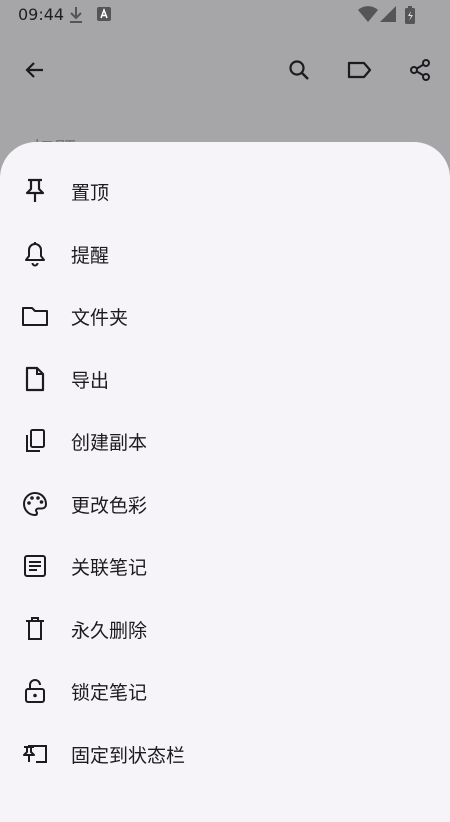 The image size is (450, 822). Describe the element at coordinates (90, 192) in the screenshot. I see `menu-item-label: 置顶` at that location.